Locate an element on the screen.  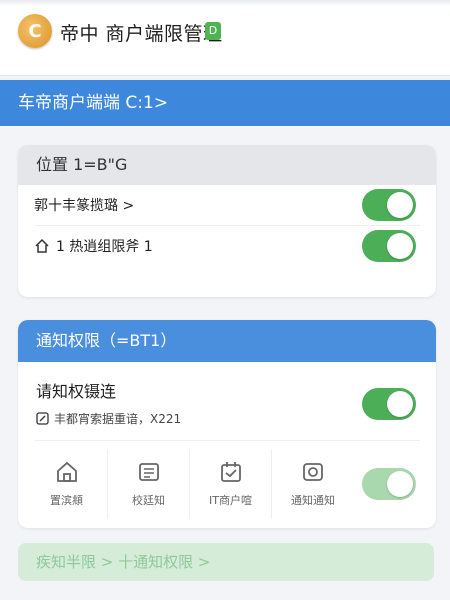
location-row-2: 1 热逍组限斧 1 is located at coordinates (227, 246).